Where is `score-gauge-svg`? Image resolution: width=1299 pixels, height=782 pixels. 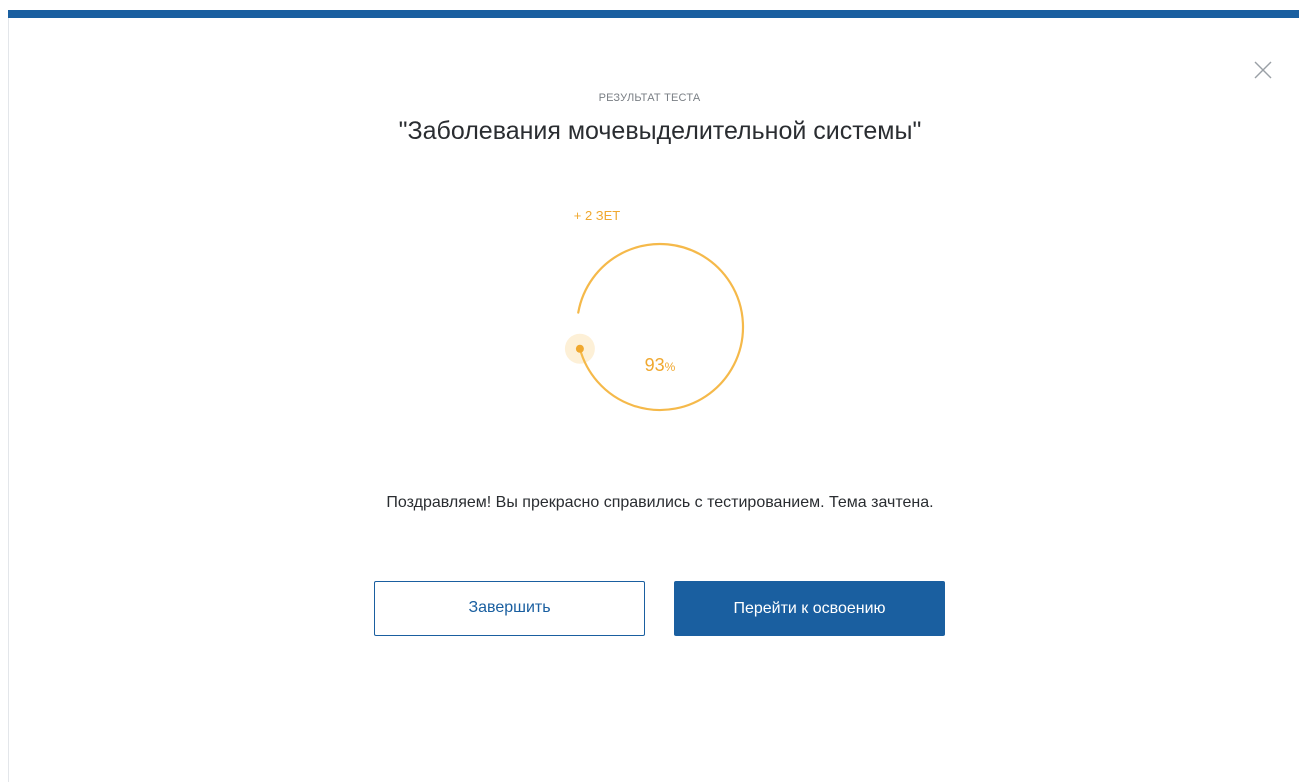
score-gauge-svg is located at coordinates (654, 327).